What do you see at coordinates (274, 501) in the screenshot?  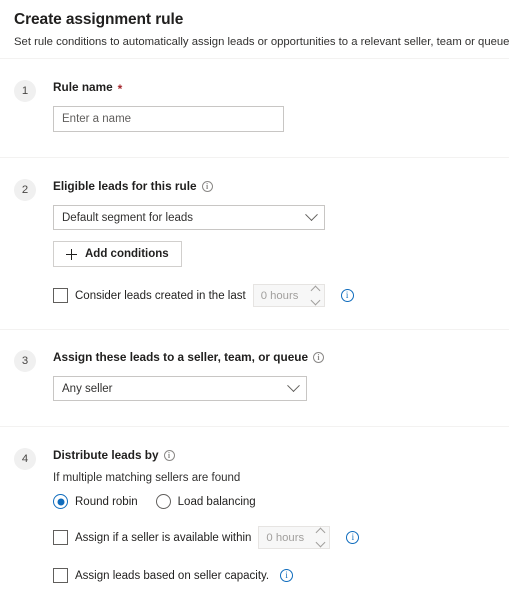 I see `distribution-radio-group: Round robin Load balancing` at bounding box center [274, 501].